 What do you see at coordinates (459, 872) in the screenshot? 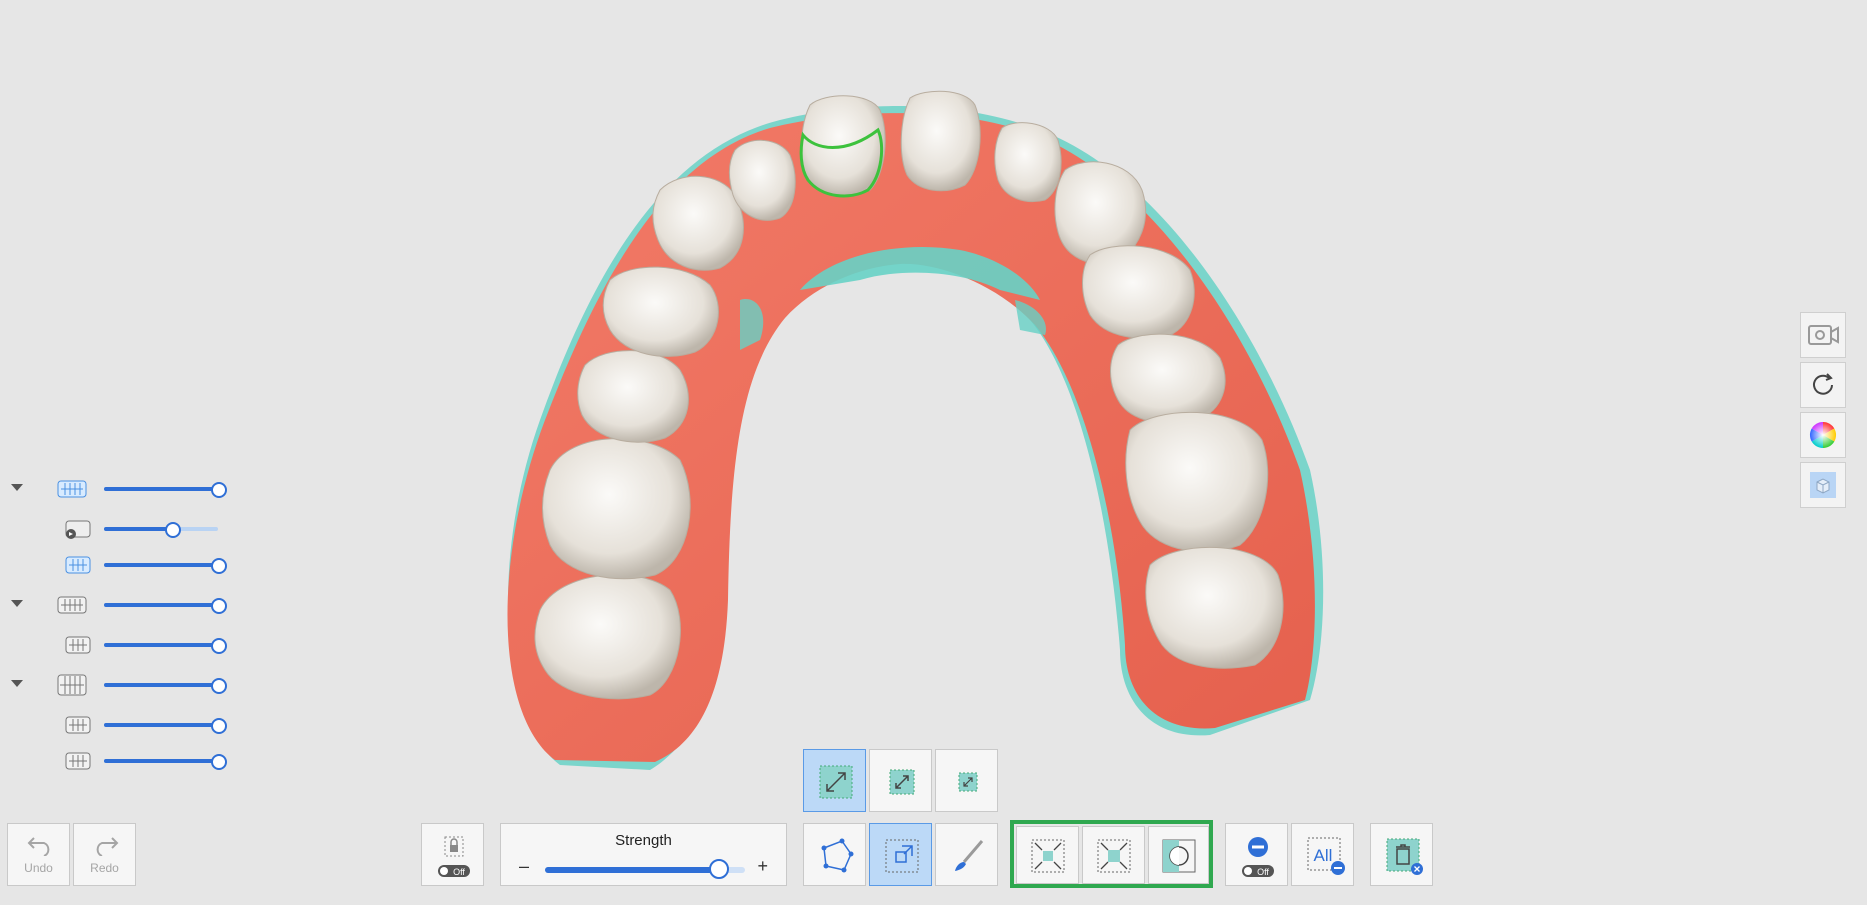
I see `lock-state-text: Off` at bounding box center [459, 872].